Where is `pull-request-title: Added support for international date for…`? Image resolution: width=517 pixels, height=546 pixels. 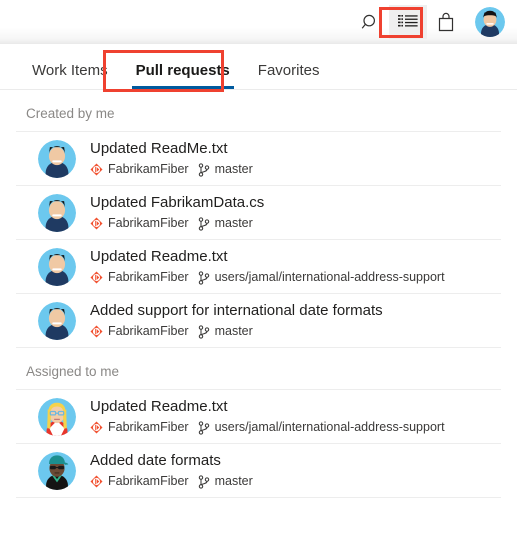
pull-request-title: Added support for international date for… is located at coordinates (236, 310).